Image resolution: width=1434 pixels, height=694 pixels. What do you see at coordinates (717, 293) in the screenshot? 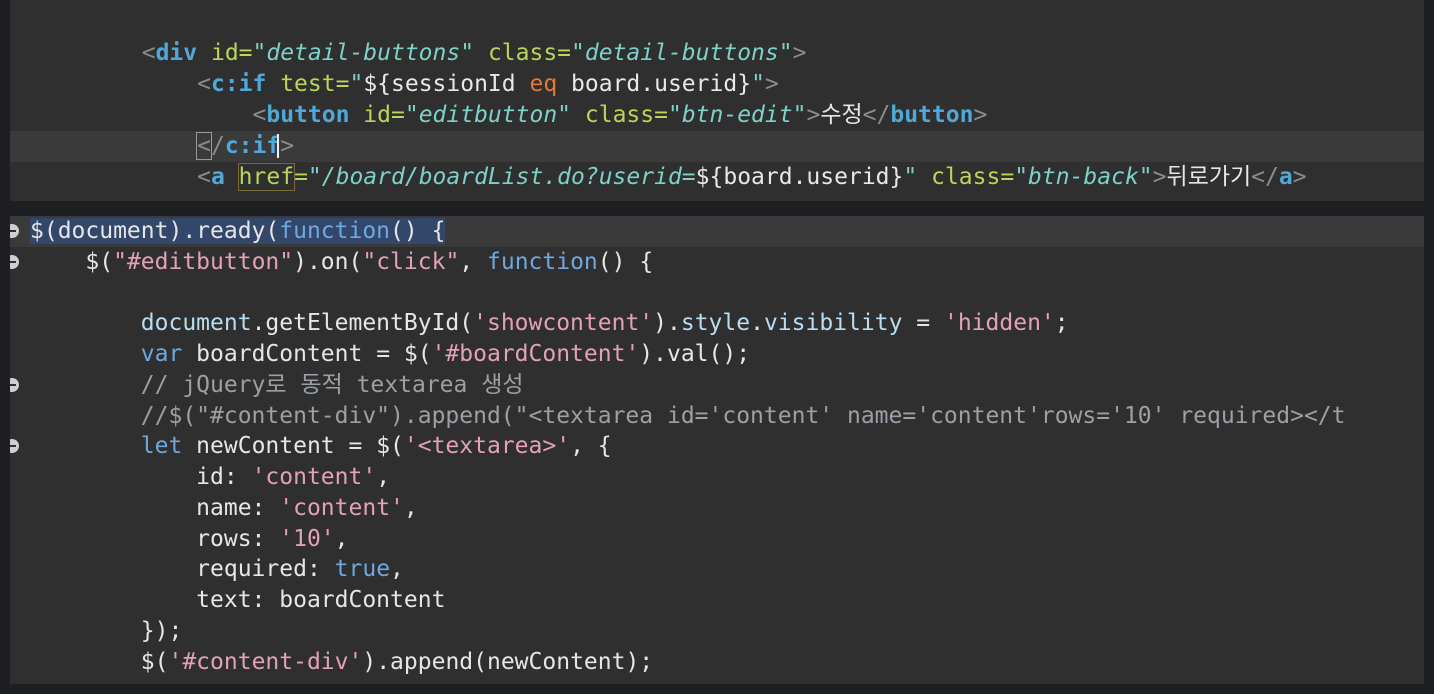
I see `code-line` at bounding box center [717, 293].